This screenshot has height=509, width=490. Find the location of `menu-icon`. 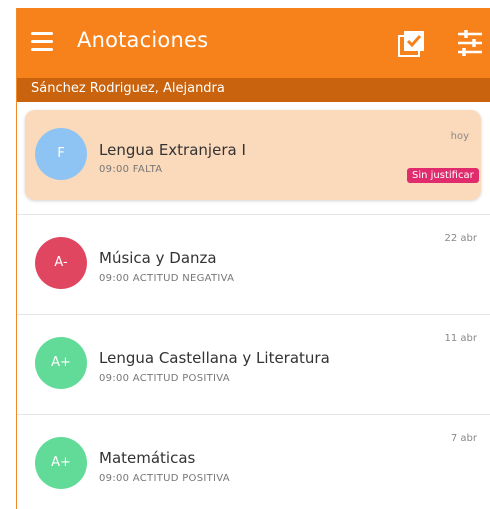

menu-icon is located at coordinates (42, 42).